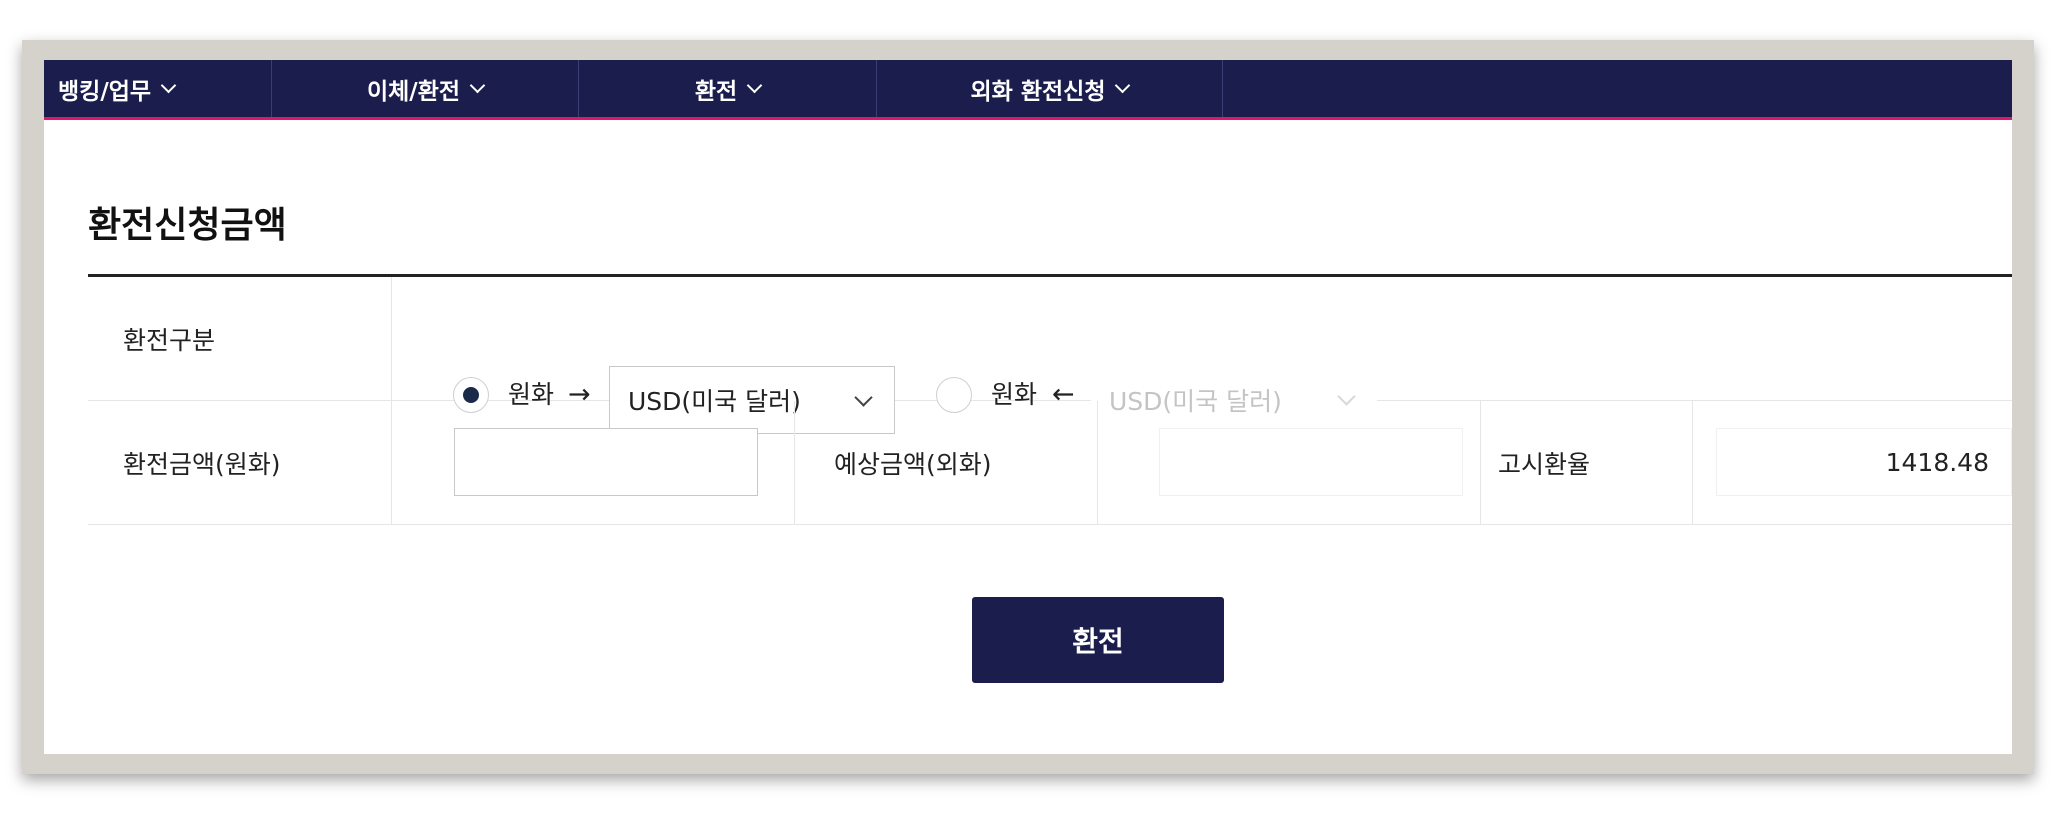 This screenshot has width=2056, height=815. I want to click on top-nav: 뱅킹/업무 이체/환전 환전 외화 환전신청, so click(1028, 90).